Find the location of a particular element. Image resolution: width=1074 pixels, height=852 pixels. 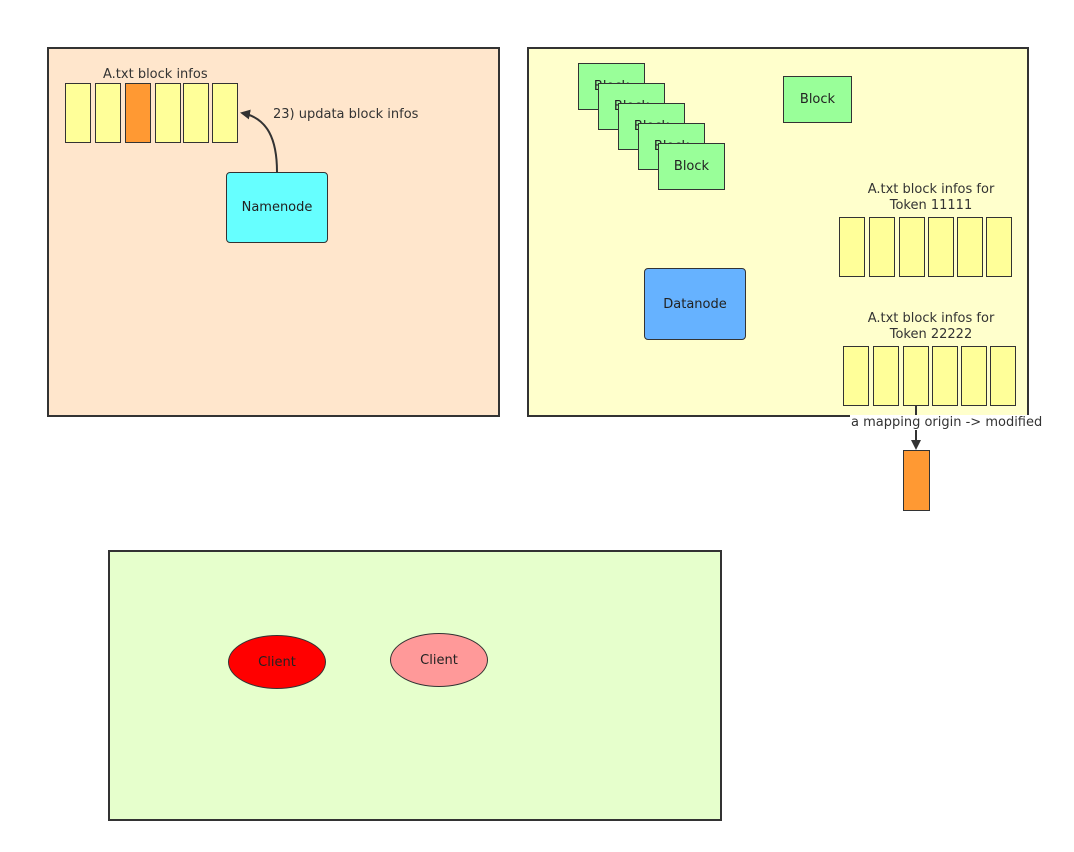

namenode-block-cell-modified is located at coordinates (138, 113).